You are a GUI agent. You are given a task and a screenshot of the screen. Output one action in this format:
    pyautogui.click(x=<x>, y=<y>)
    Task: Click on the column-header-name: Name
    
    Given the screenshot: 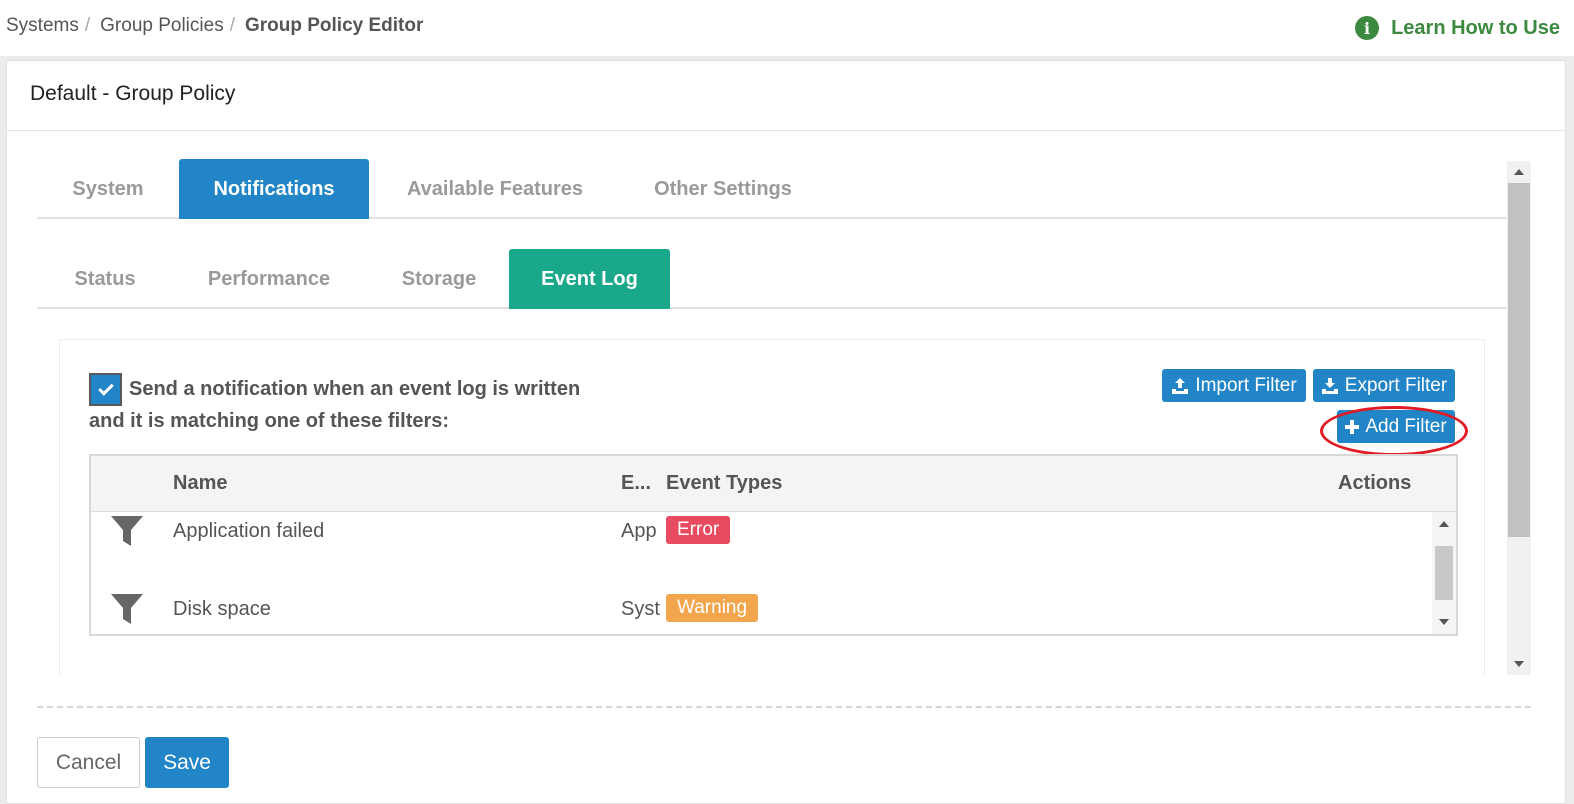 What is the action you would take?
    pyautogui.click(x=200, y=483)
    